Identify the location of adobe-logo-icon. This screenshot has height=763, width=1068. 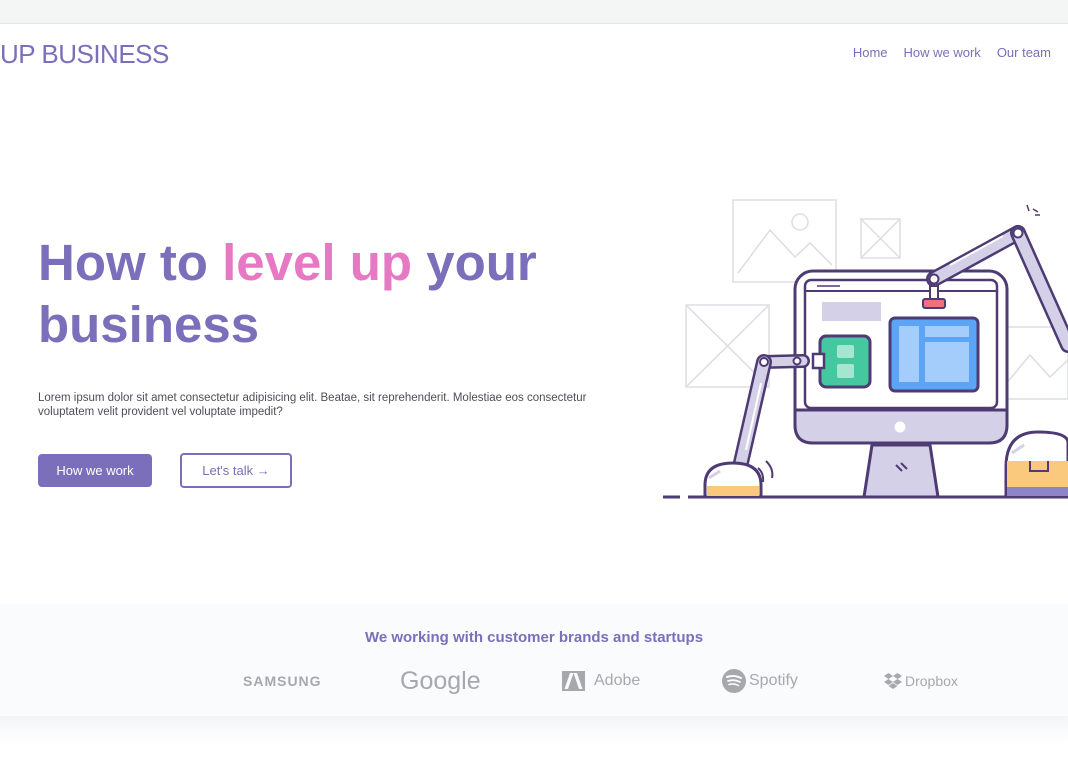
(573, 681).